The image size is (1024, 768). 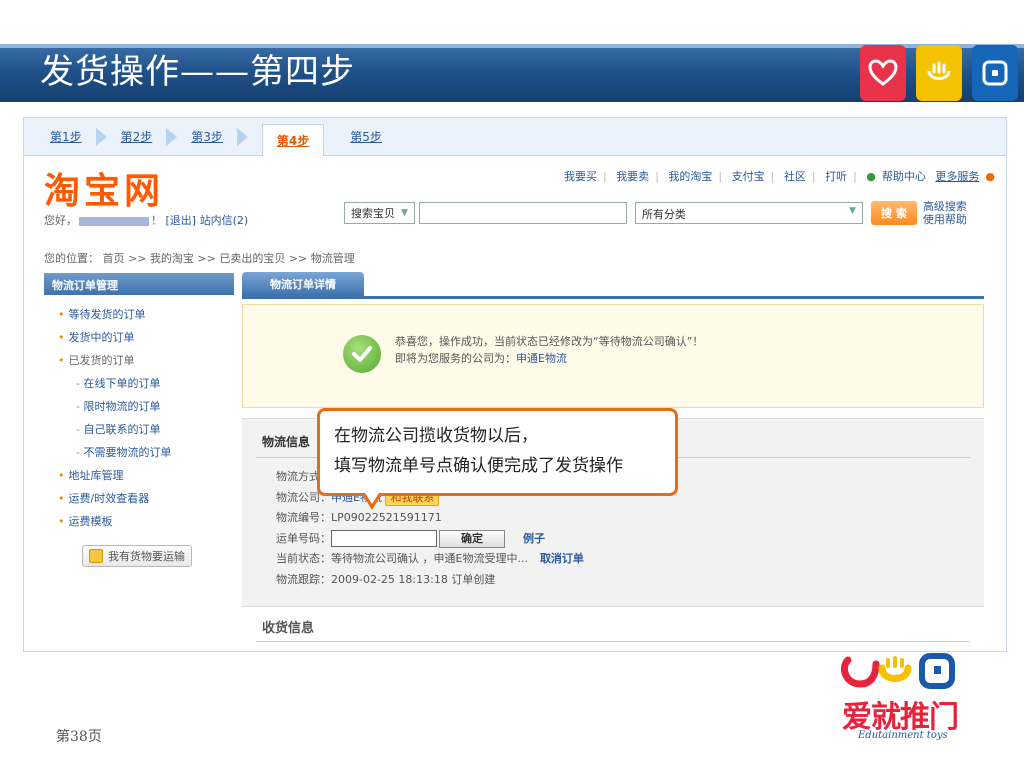 I want to click on top-links: 我要买 | 我要卖 | 我的淘宝 | 支付宝 | 社区 | 打听 | ● 帮助中心 更多服务 ●, so click(x=779, y=176).